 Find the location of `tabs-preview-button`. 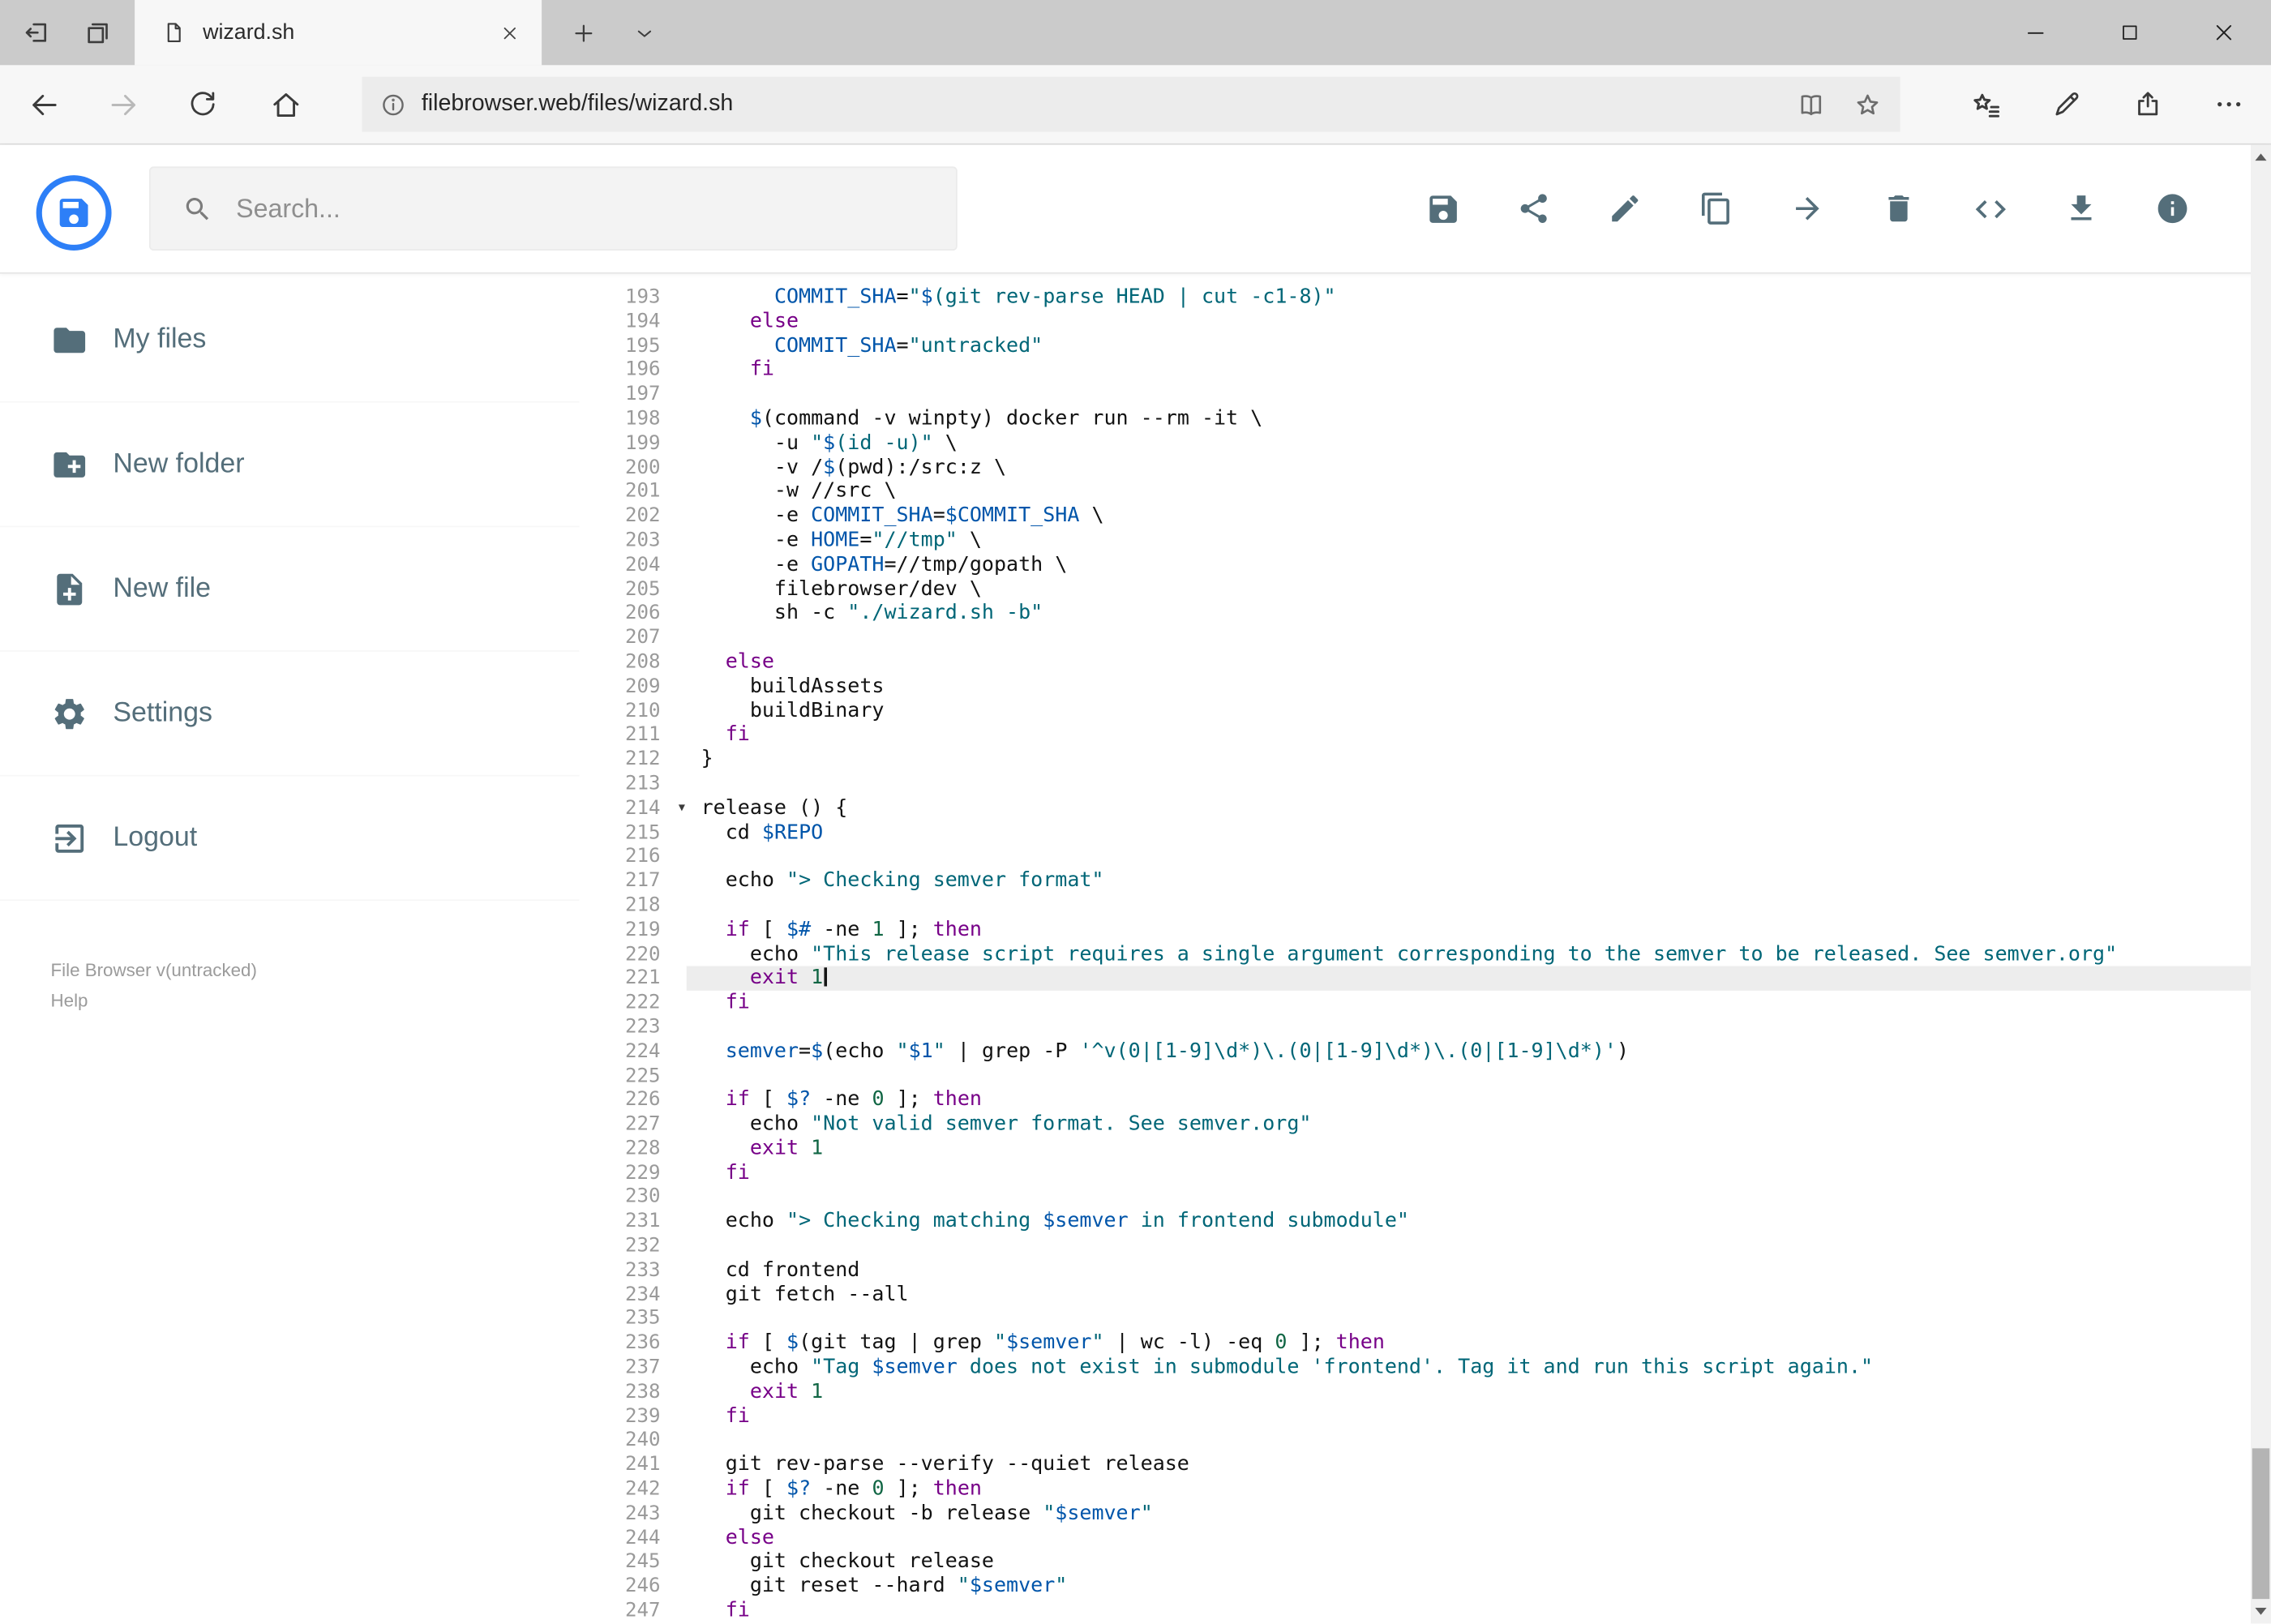

tabs-preview-button is located at coordinates (96, 33).